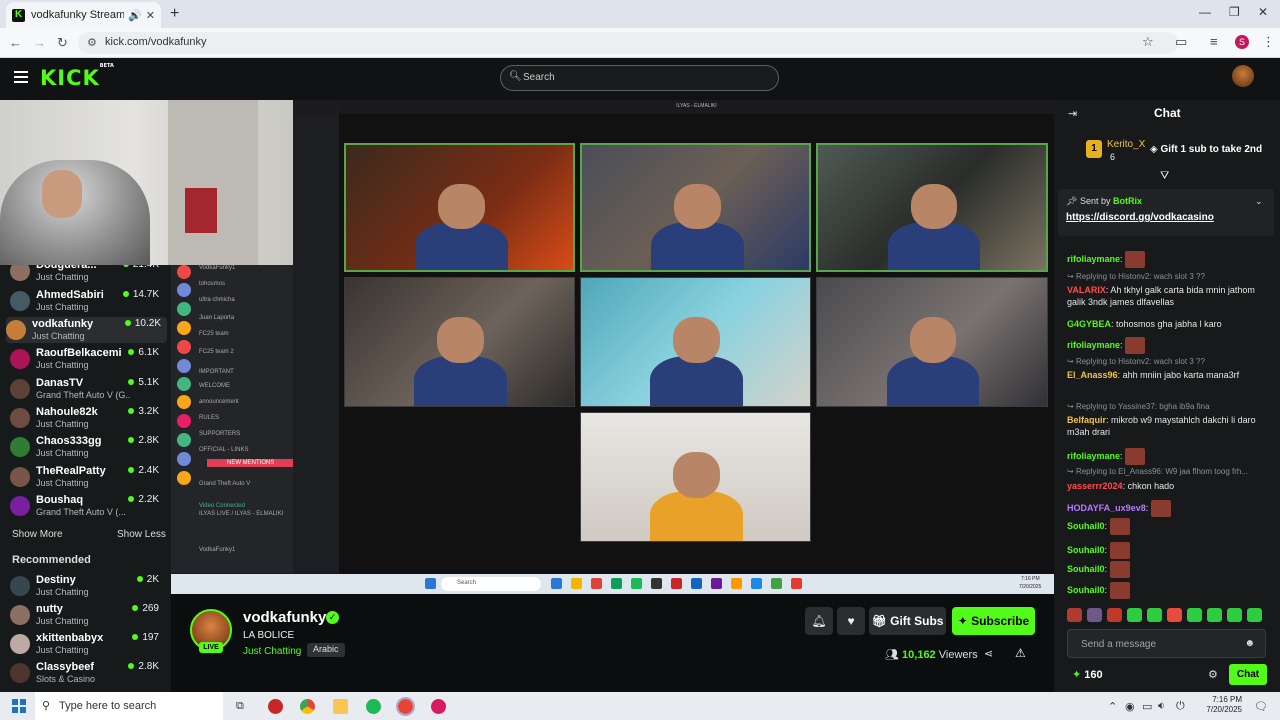 Image resolution: width=1280 pixels, height=720 pixels. Describe the element at coordinates (639, 78) in the screenshot. I see `search-input: 🔍︎ Search` at that location.